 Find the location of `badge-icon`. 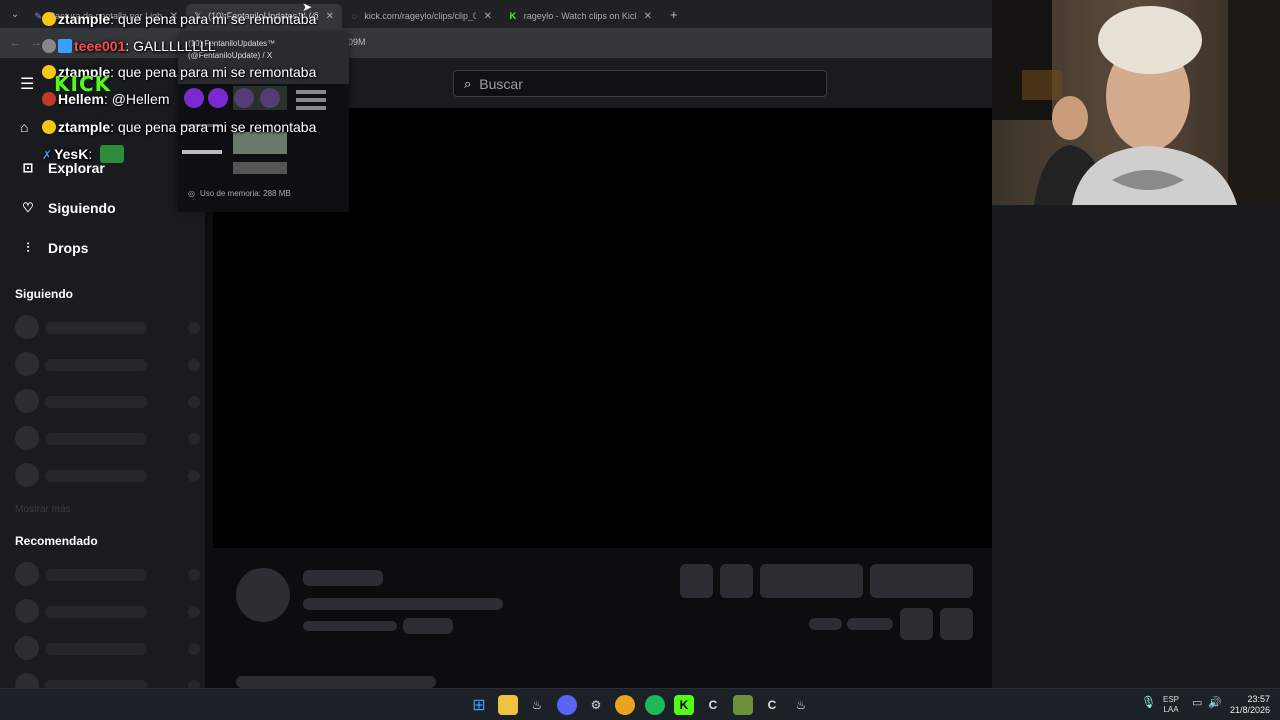

badge-icon is located at coordinates (49, 46).